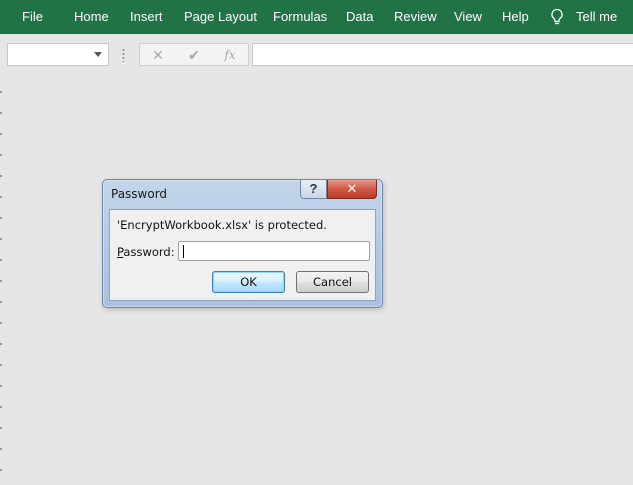  Describe the element at coordinates (468, 17) in the screenshot. I see `tab-view: View` at that location.